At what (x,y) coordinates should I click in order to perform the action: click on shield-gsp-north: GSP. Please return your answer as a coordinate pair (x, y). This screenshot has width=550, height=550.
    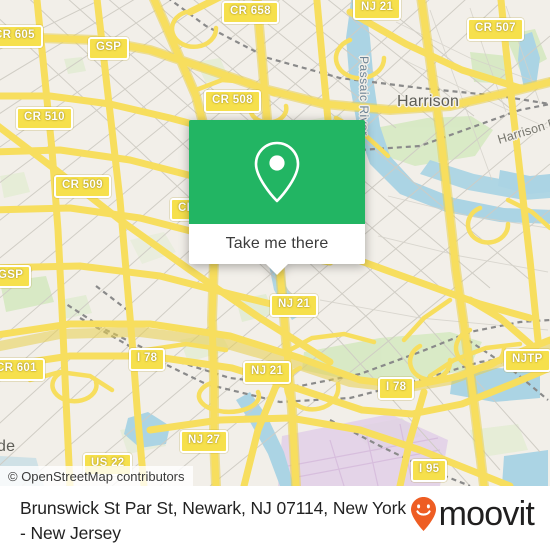
    Looking at the image, I should click on (109, 48).